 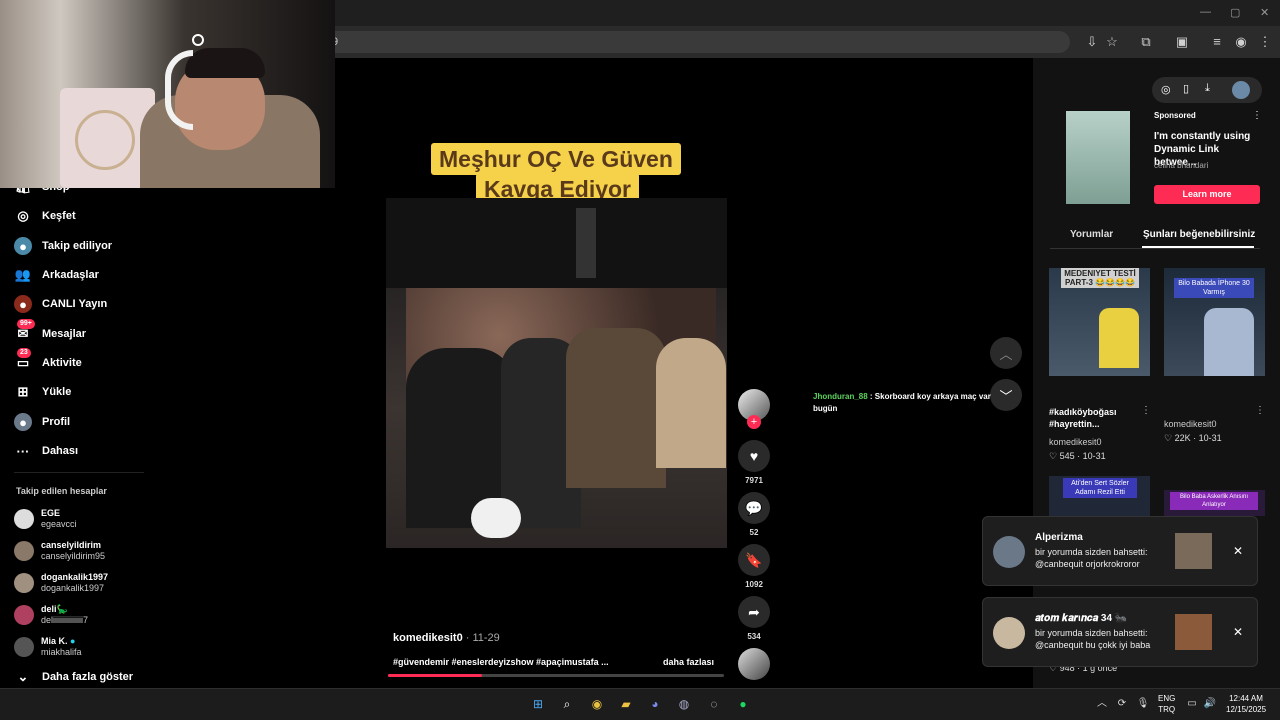 What do you see at coordinates (754, 664) in the screenshot?
I see `music-disc` at bounding box center [754, 664].